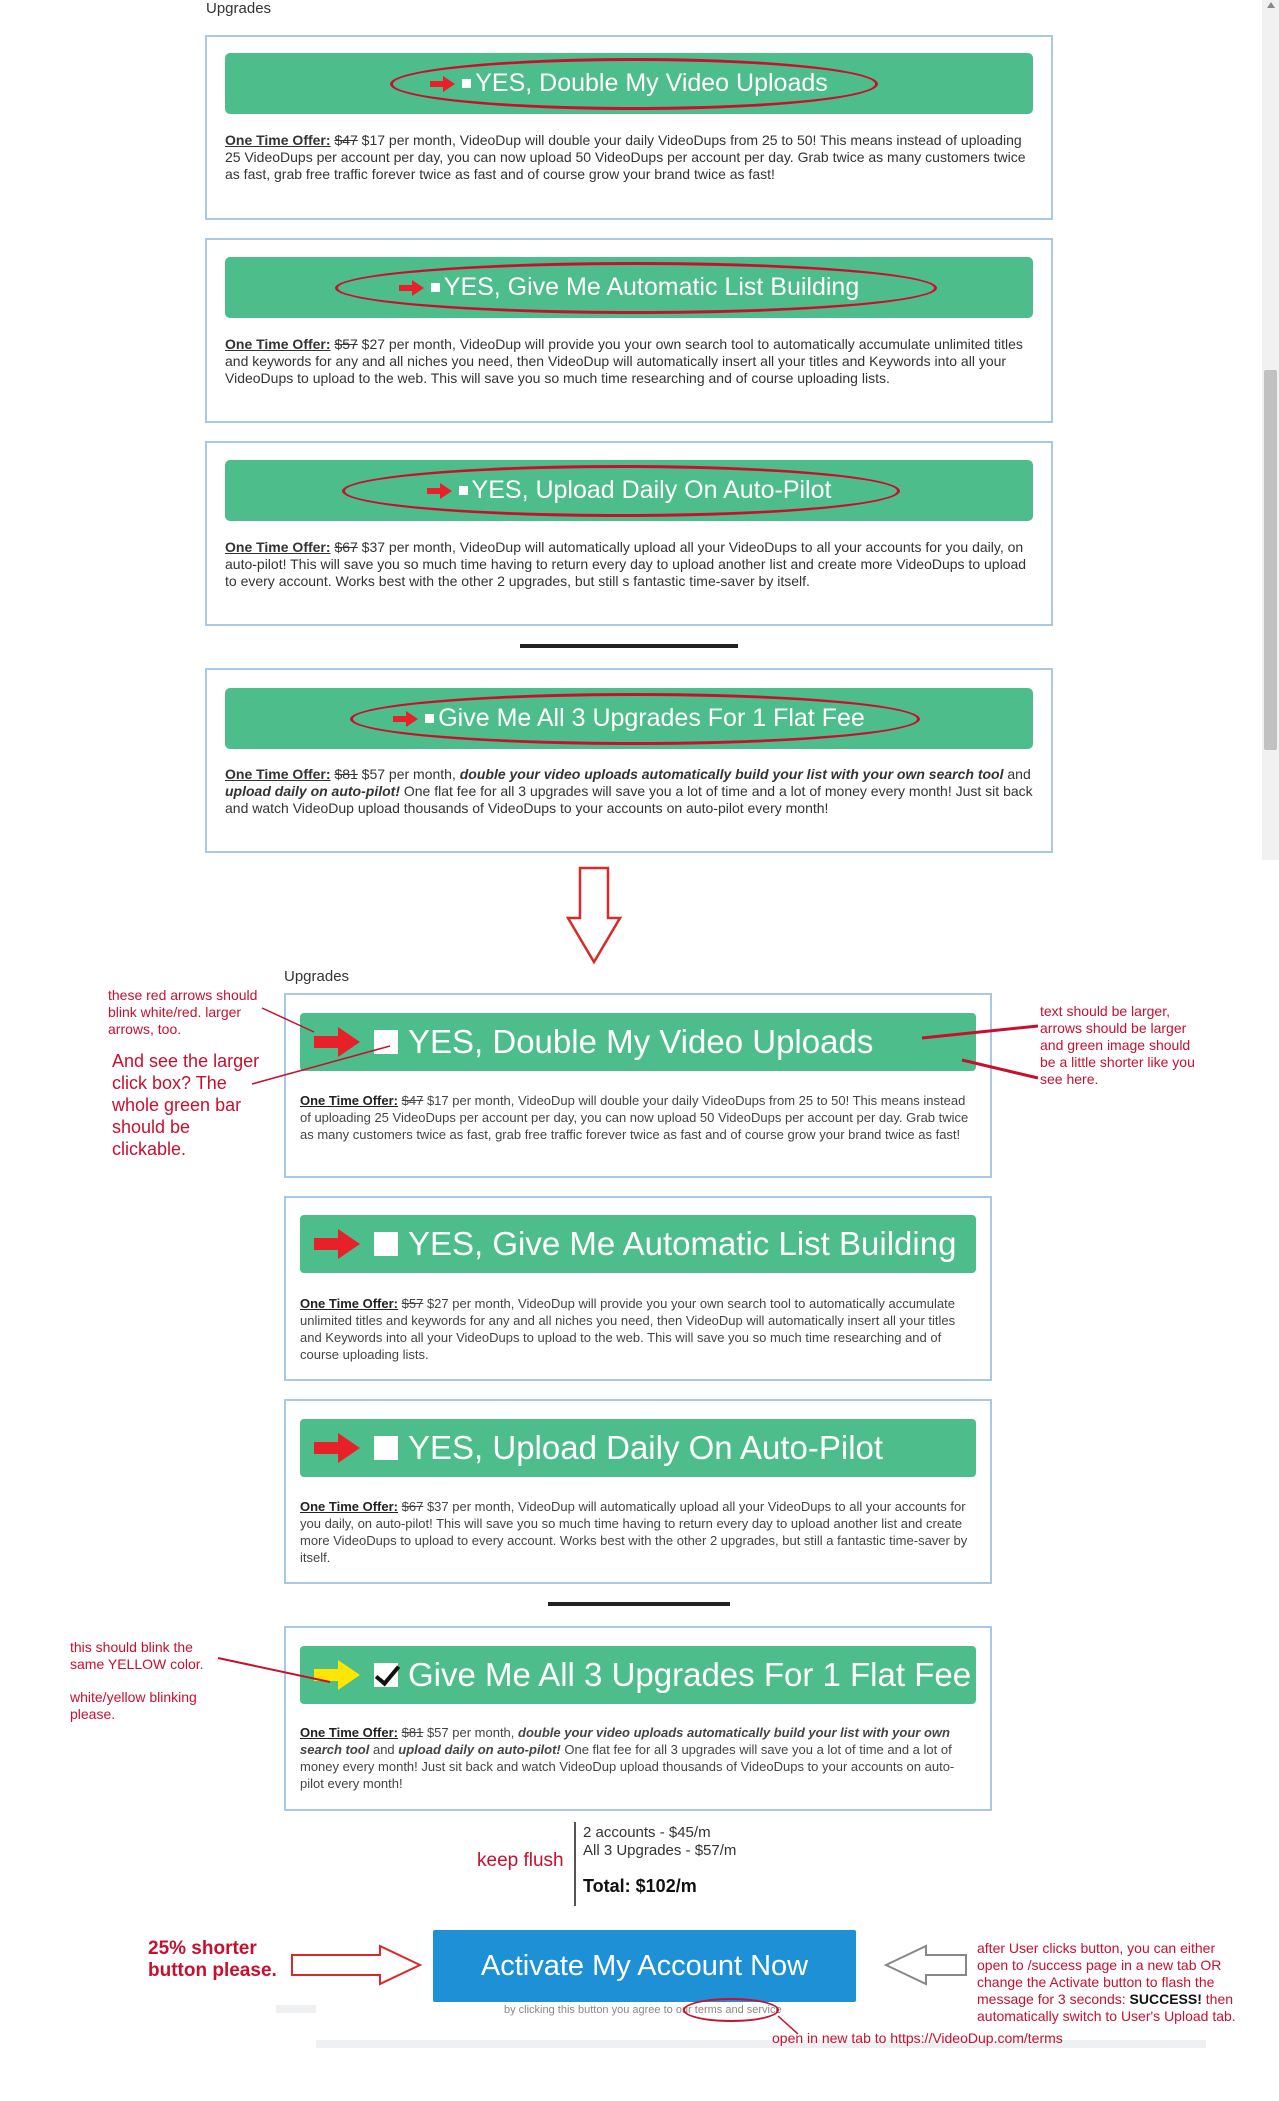 The image size is (1279, 2101). What do you see at coordinates (594, 915) in the screenshot?
I see `down-arrow-icon` at bounding box center [594, 915].